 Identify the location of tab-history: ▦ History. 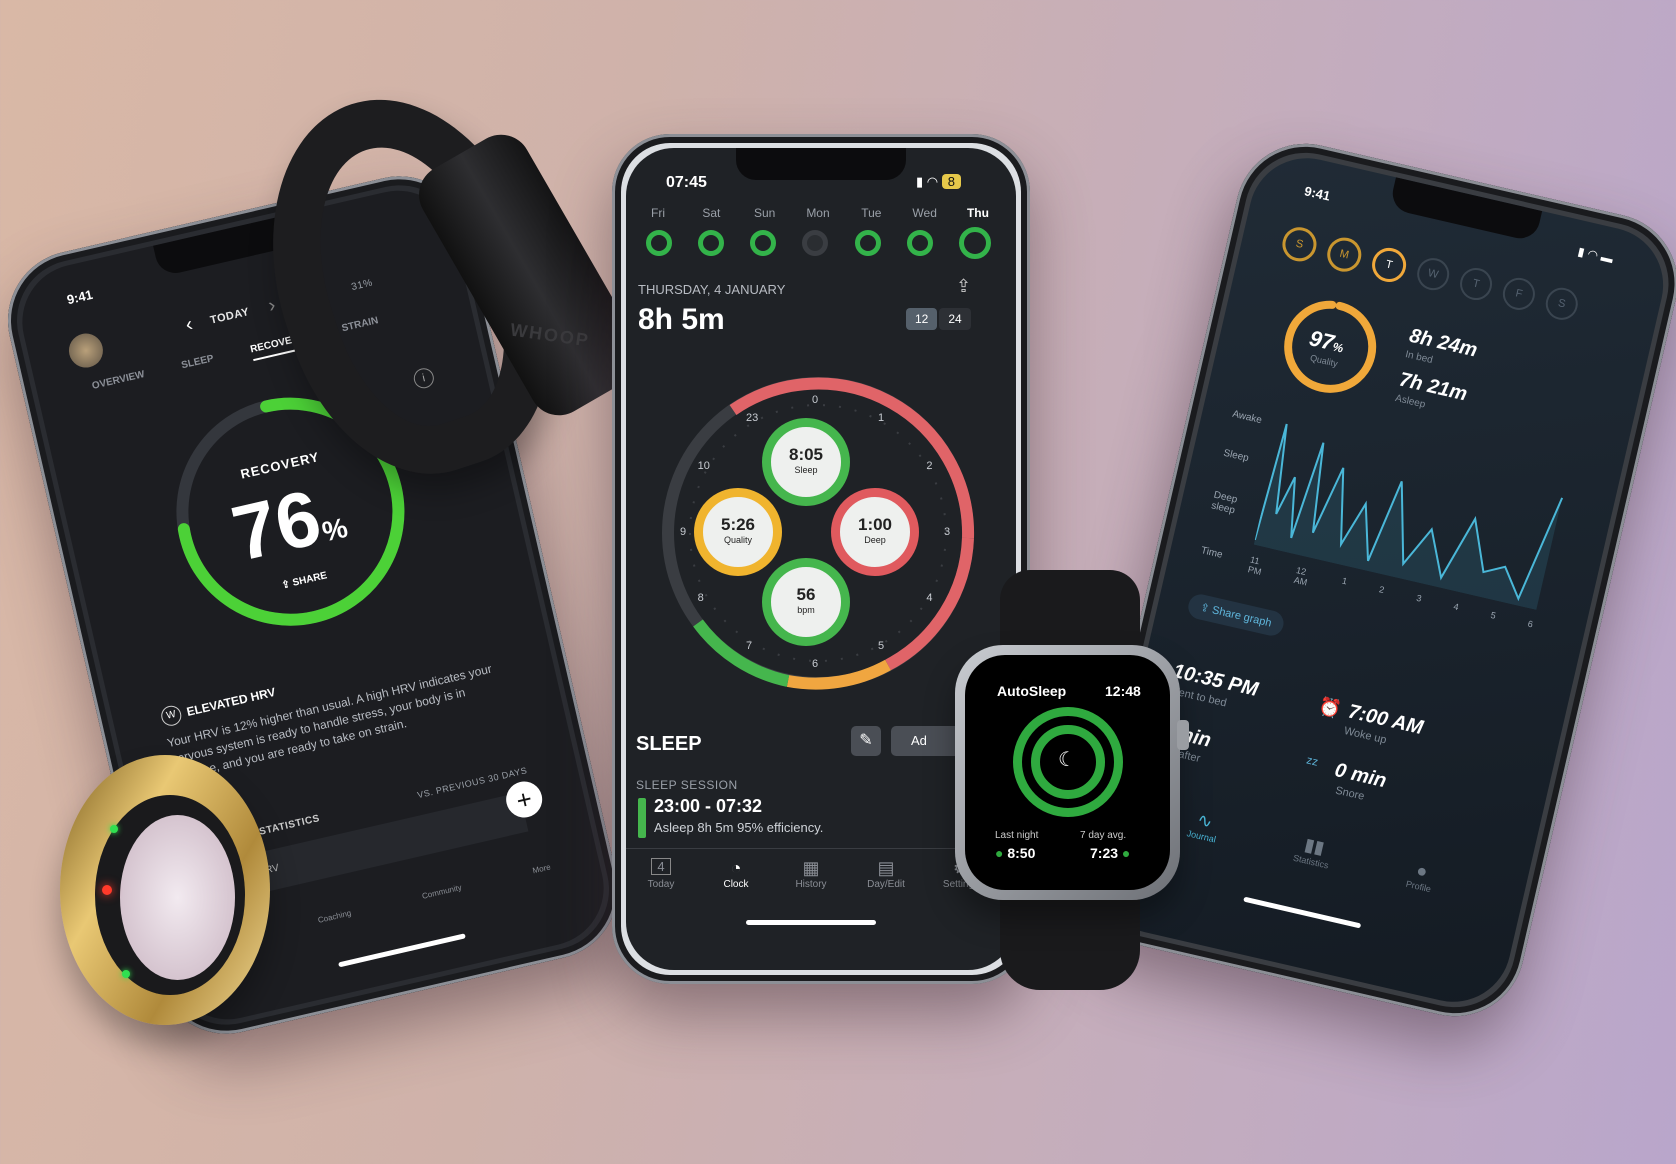
(811, 874).